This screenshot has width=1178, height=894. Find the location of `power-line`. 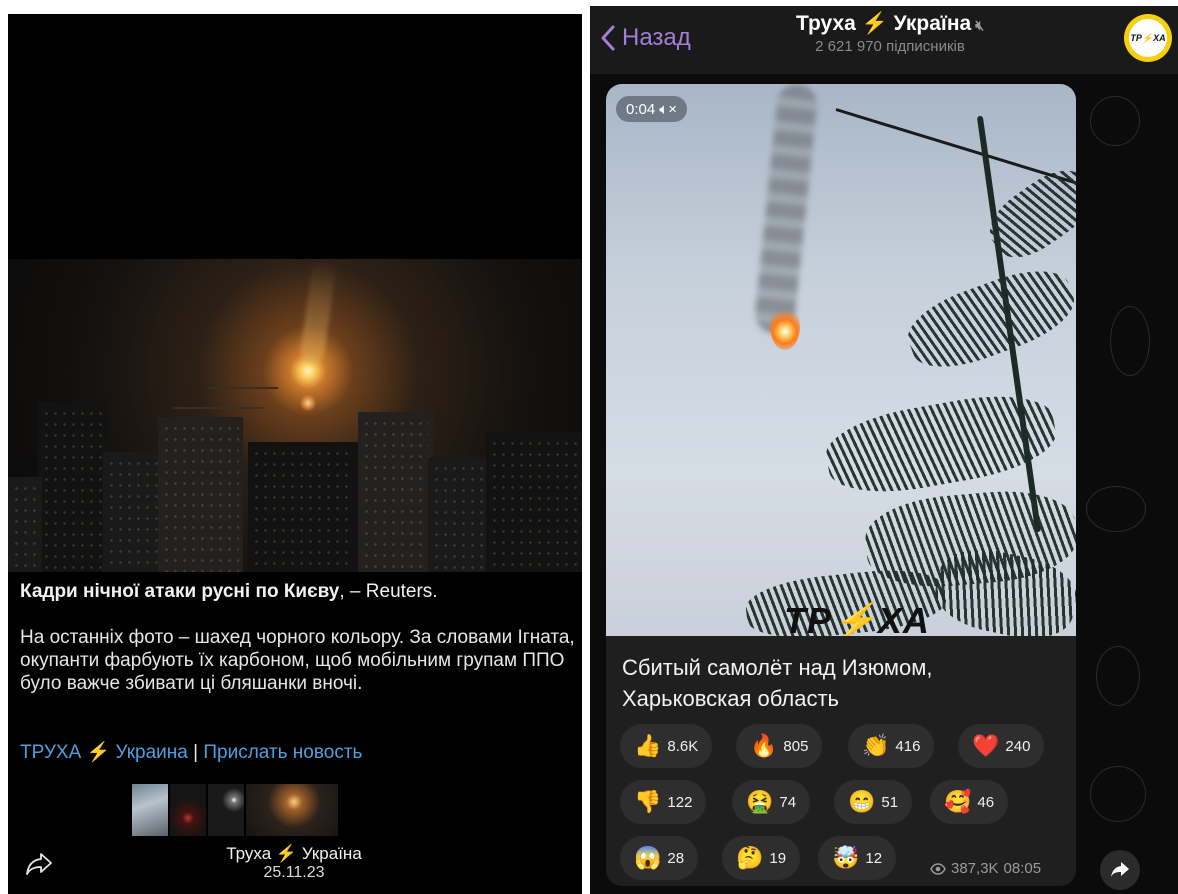

power-line is located at coordinates (955, 147).